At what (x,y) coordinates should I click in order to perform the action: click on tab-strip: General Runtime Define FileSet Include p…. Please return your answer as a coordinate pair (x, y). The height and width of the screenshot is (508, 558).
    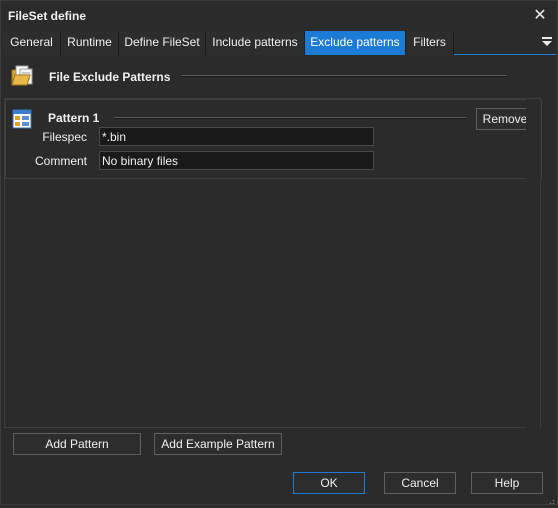
    Looking at the image, I should click on (279, 43).